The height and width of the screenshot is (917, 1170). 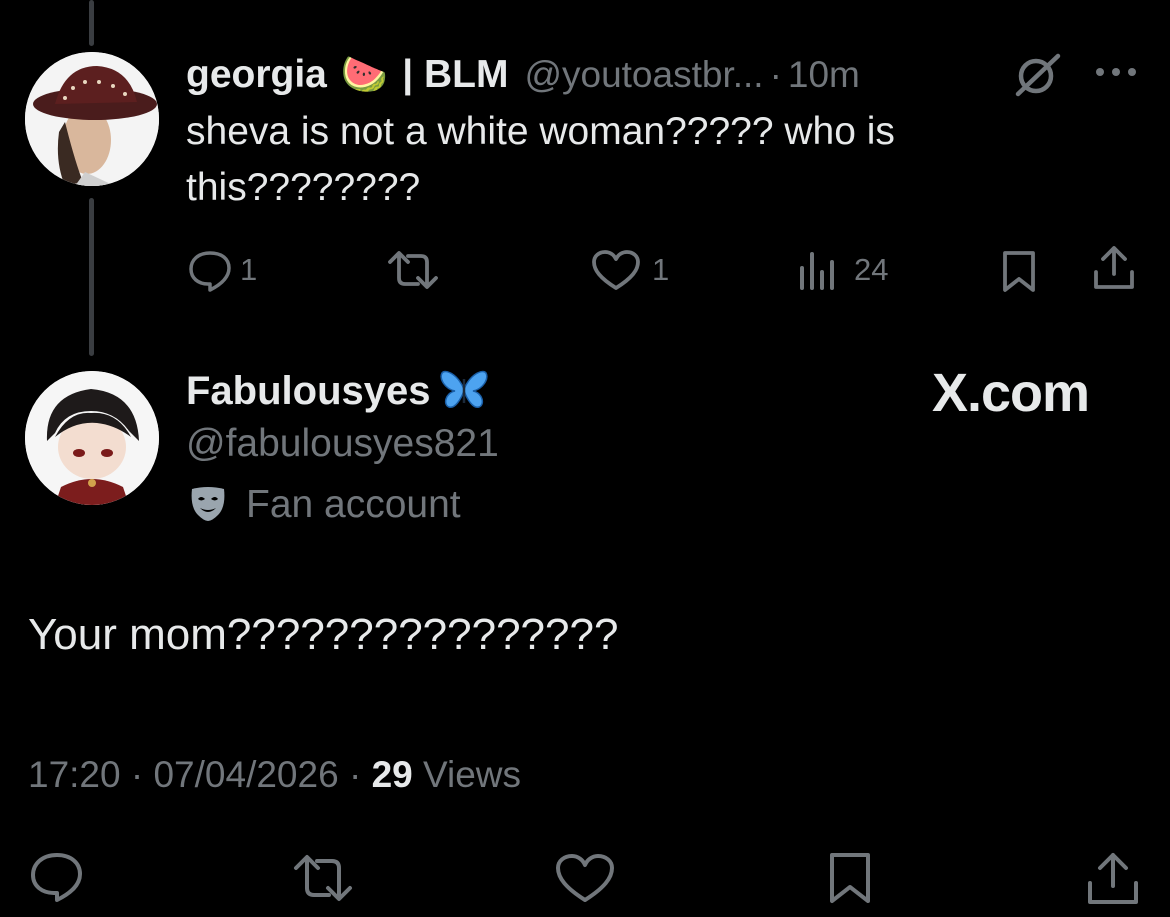 I want to click on thread-line-connector, so click(x=91, y=277).